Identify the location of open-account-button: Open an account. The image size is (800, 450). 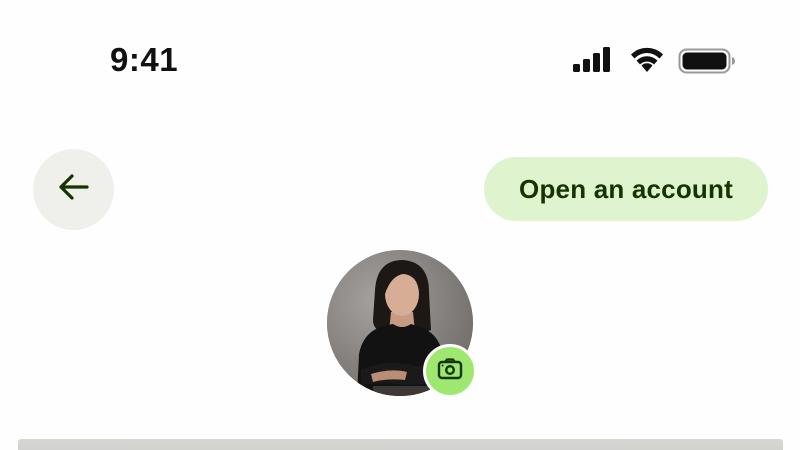
(626, 189).